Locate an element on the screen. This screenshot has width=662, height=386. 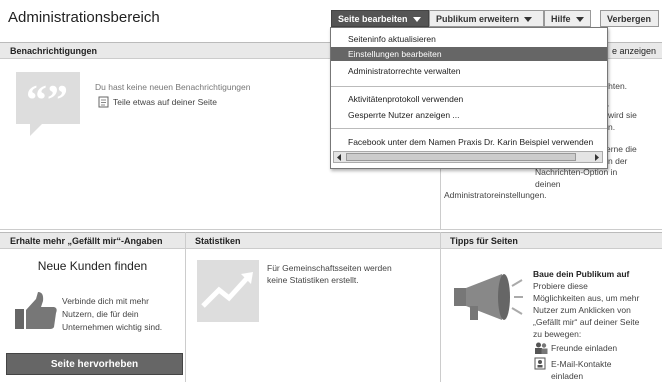
chart-icon is located at coordinates (228, 291).